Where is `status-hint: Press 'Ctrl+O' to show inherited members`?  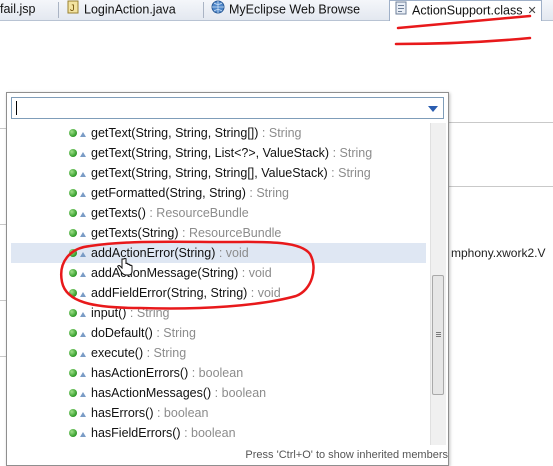 status-hint: Press 'Ctrl+O' to show inherited members is located at coordinates (346, 455).